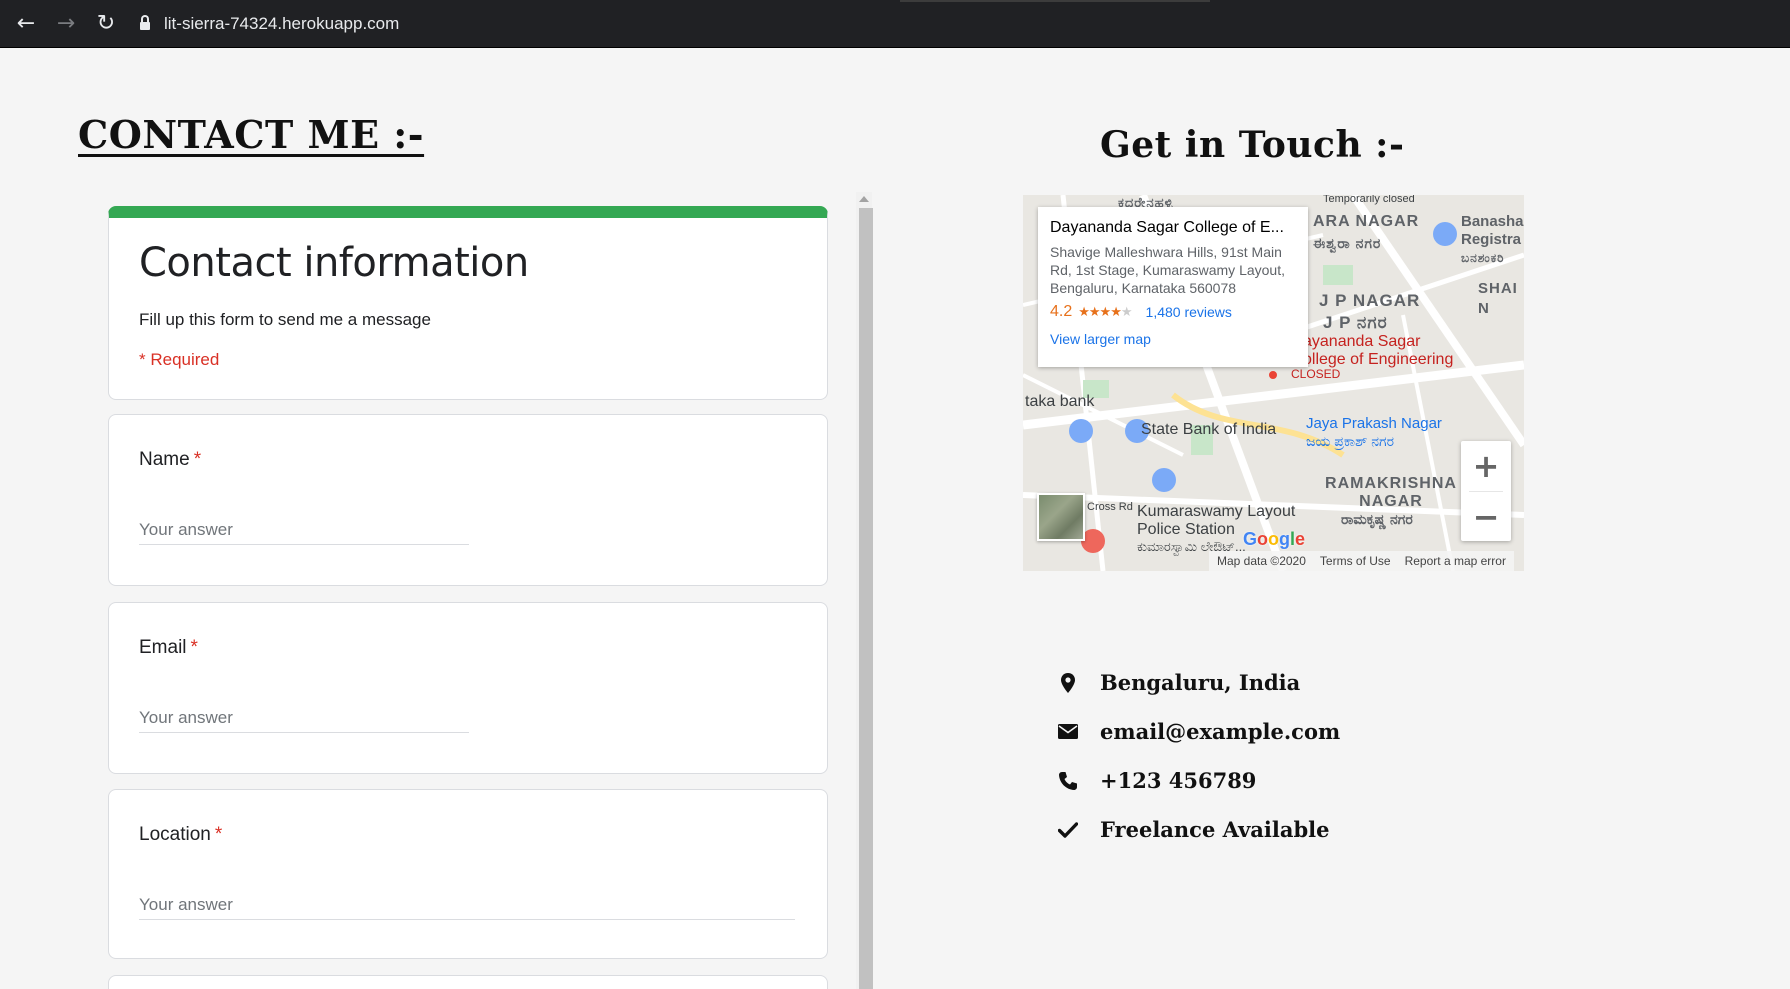 The image size is (1790, 989). I want to click on place-rating-row: 4.2 ★★★★★ 1,480 reviews, so click(1173, 312).